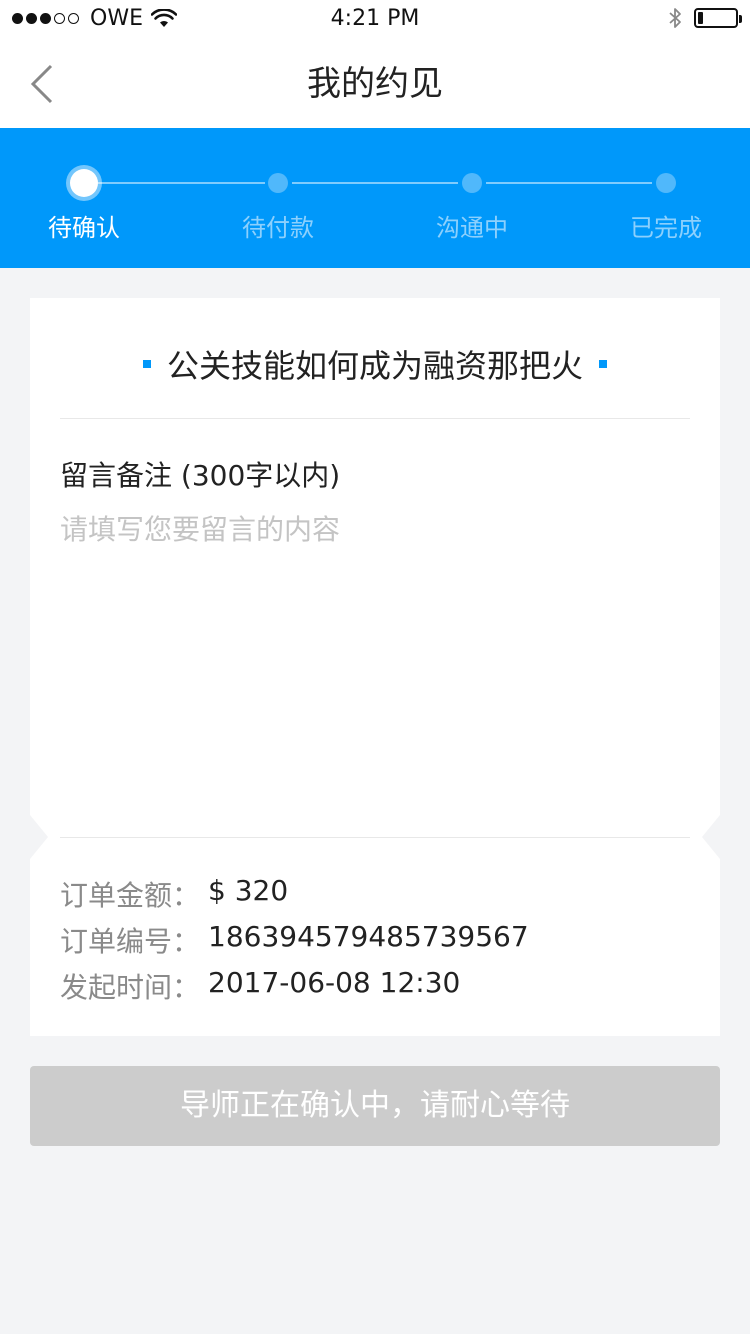 The image size is (750, 1334). I want to click on battery-icon, so click(718, 18).